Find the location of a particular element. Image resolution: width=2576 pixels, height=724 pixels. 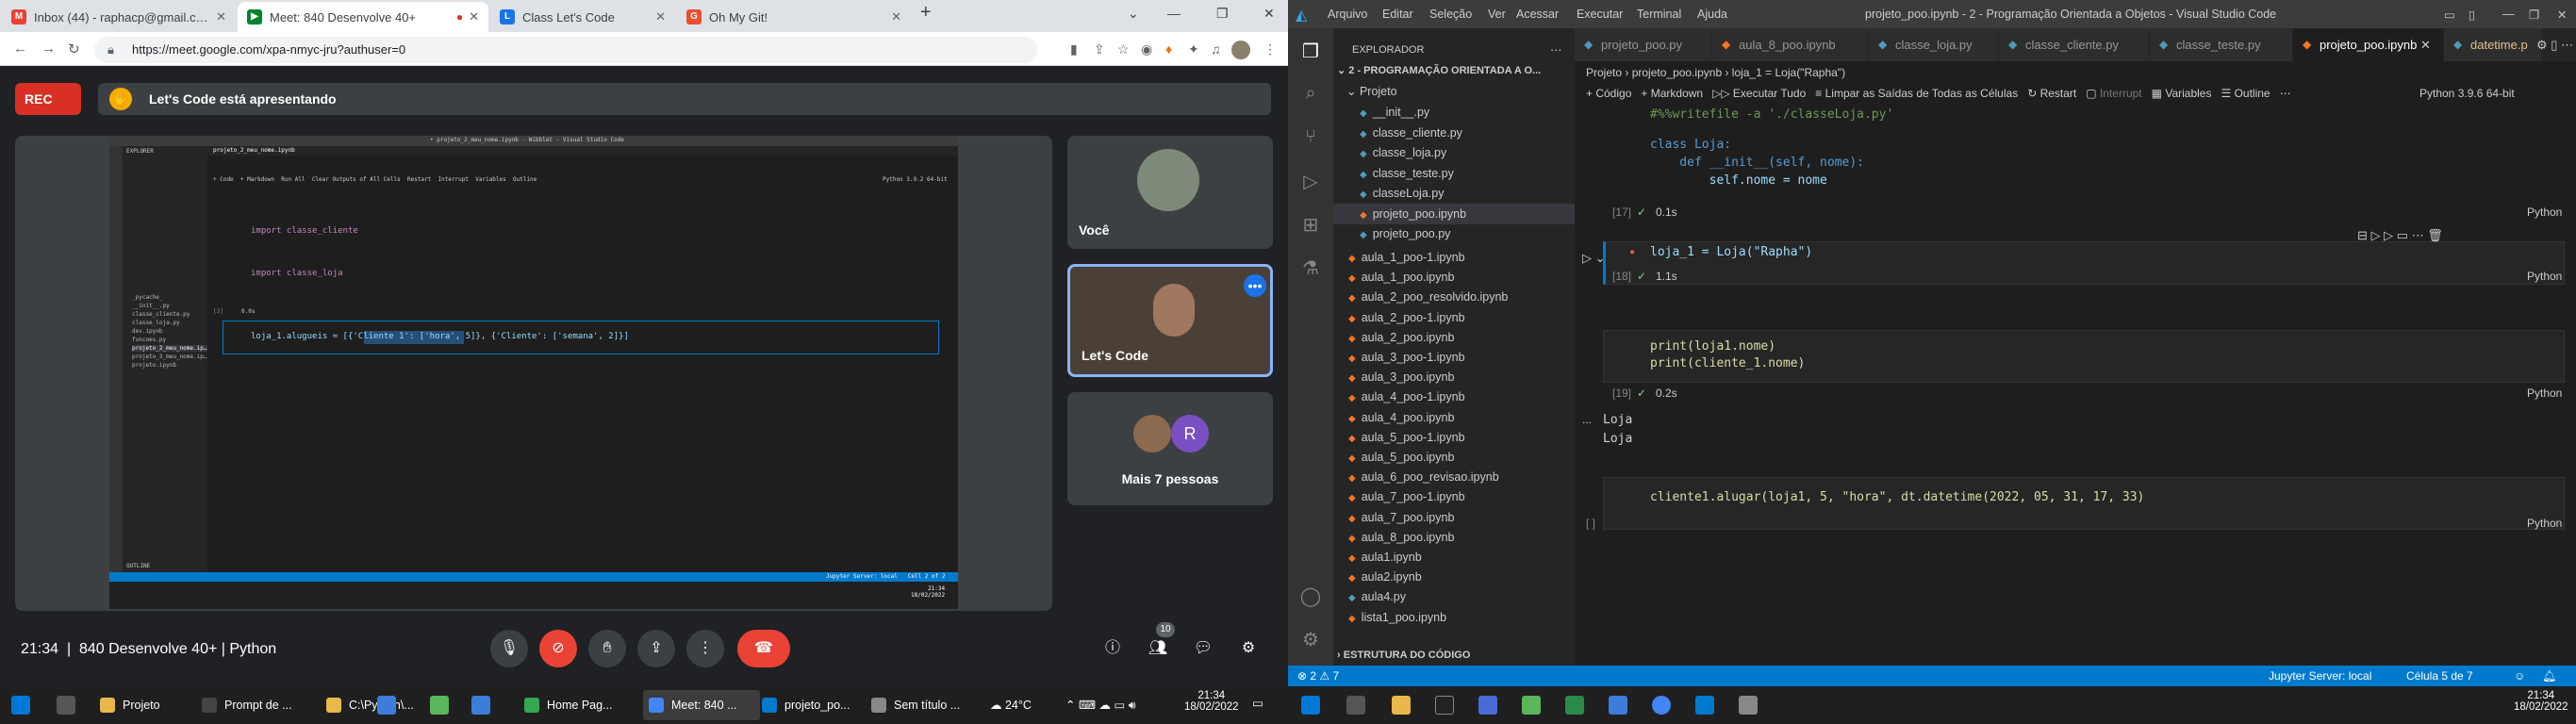

file-item: ◆ lista1_poo.ipynb is located at coordinates (1454, 617).